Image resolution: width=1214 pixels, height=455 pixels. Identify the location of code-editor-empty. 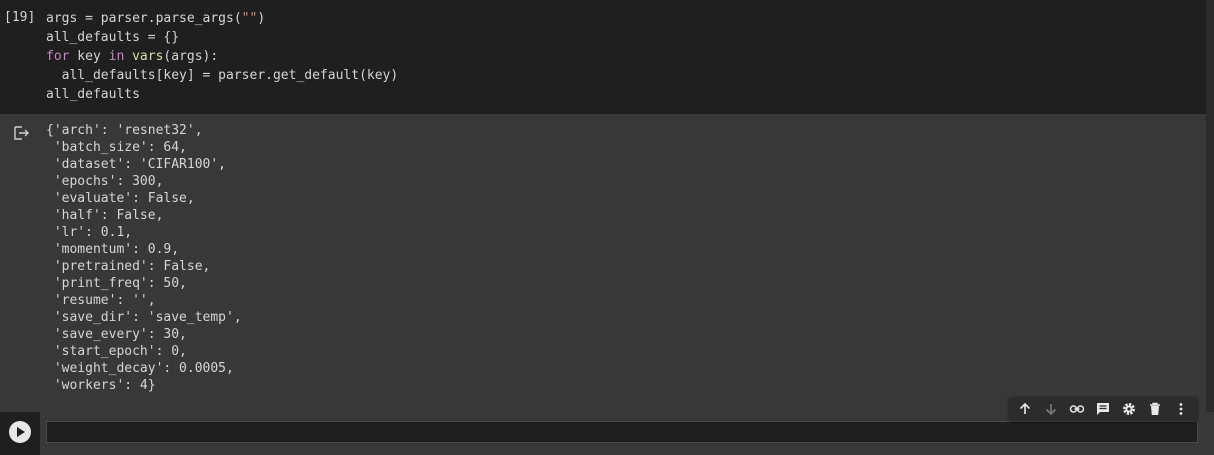
(622, 432).